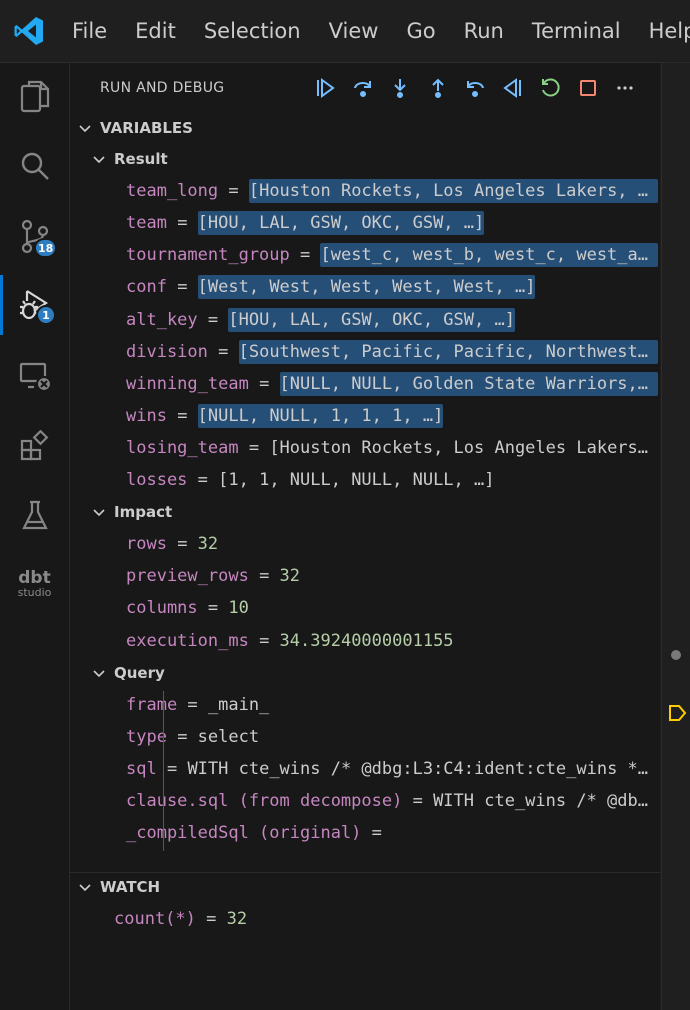 Image resolution: width=690 pixels, height=1010 pixels. Describe the element at coordinates (365, 512) in the screenshot. I see `variable-group-impact: Impact` at that location.